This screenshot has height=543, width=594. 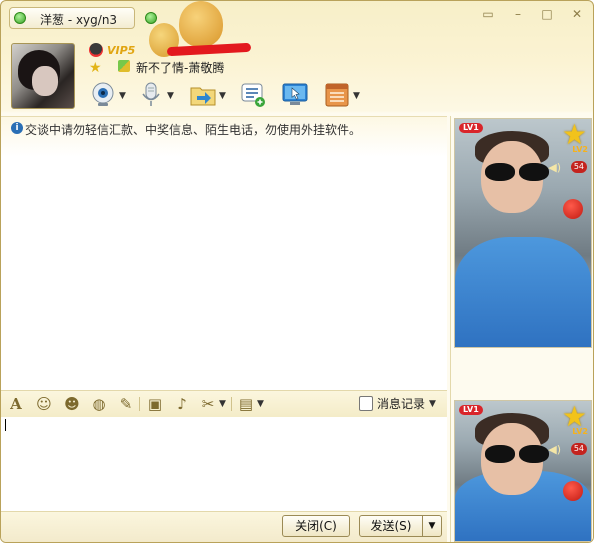 I want to click on format-toolbar: A ☺ ☻ ◍ ✎ ▣ ♪ ✂ ▼ ▤ ▼ 消息记录 ▼, so click(x=224, y=404).